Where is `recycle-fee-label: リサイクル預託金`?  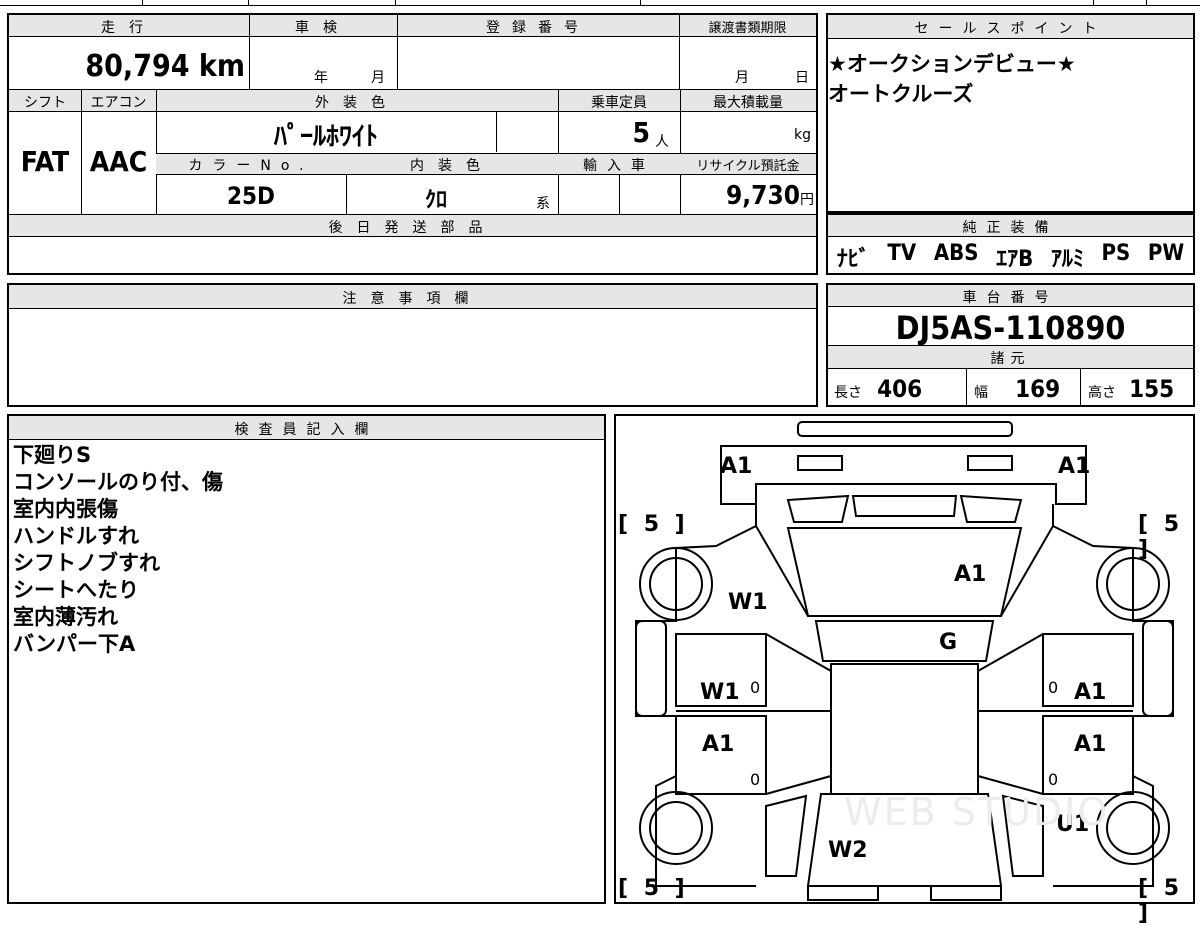 recycle-fee-label: リサイクル預託金 is located at coordinates (748, 166).